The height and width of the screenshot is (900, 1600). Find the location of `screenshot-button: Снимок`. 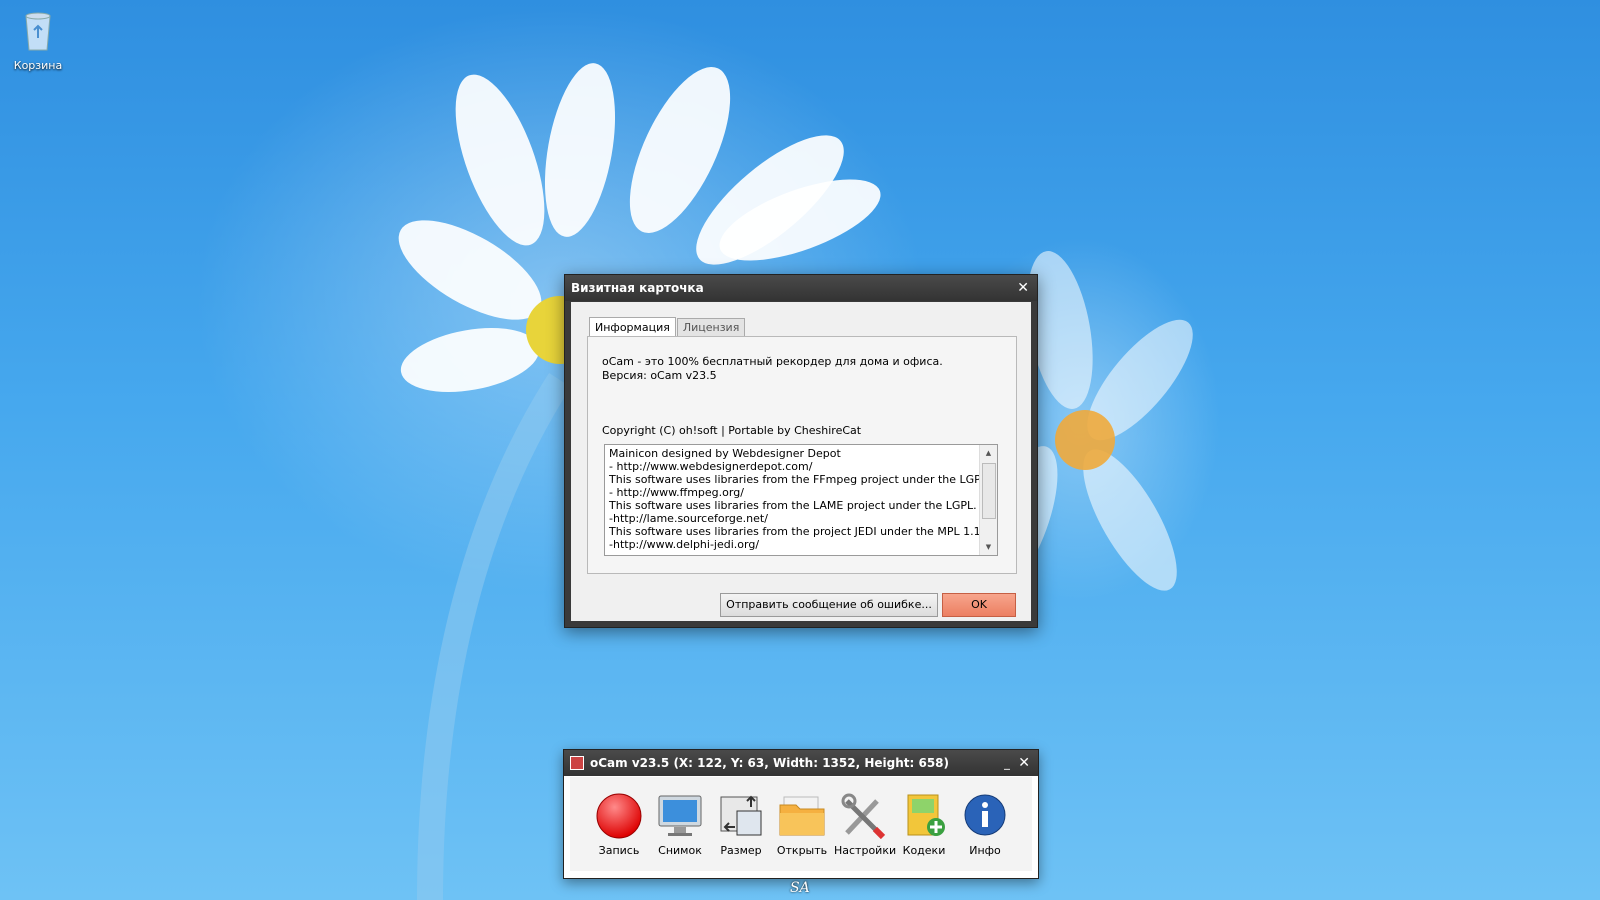

screenshot-button: Снимок is located at coordinates (680, 825).